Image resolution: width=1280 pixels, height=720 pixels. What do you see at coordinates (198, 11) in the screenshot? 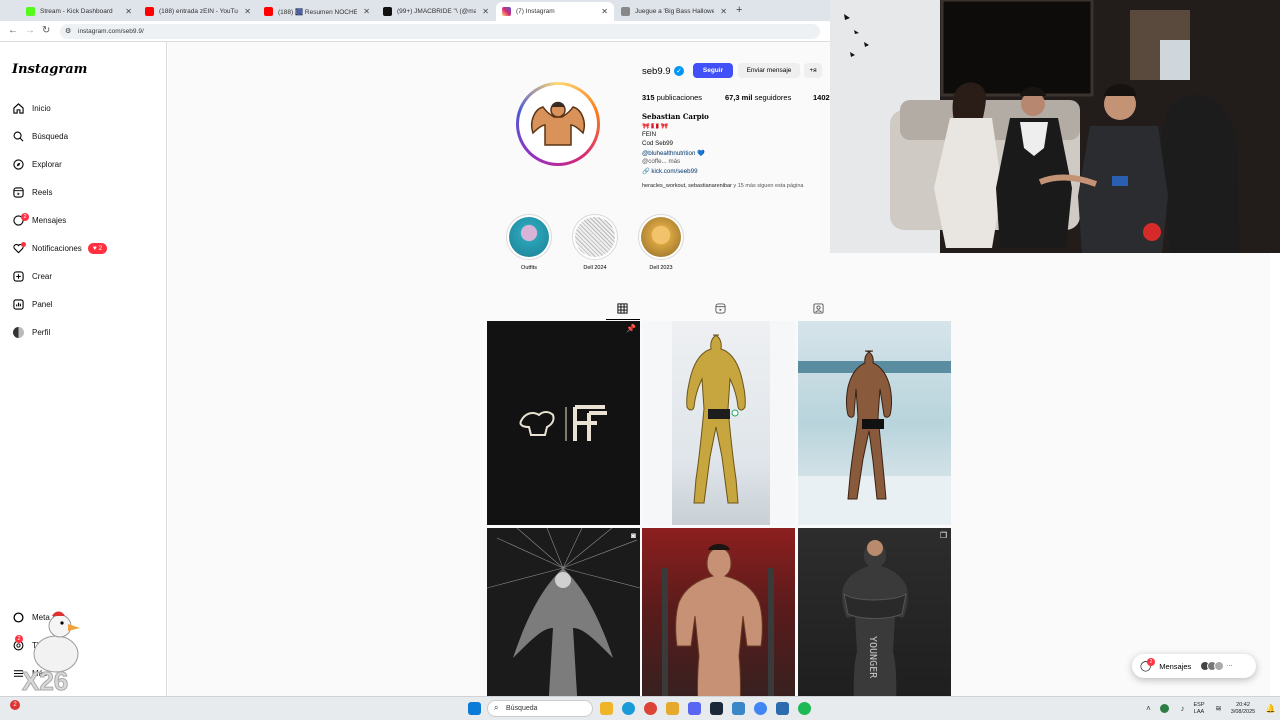
I see `browser-tab: (188) entrada zEIN - YouTube ✕` at bounding box center [198, 11].